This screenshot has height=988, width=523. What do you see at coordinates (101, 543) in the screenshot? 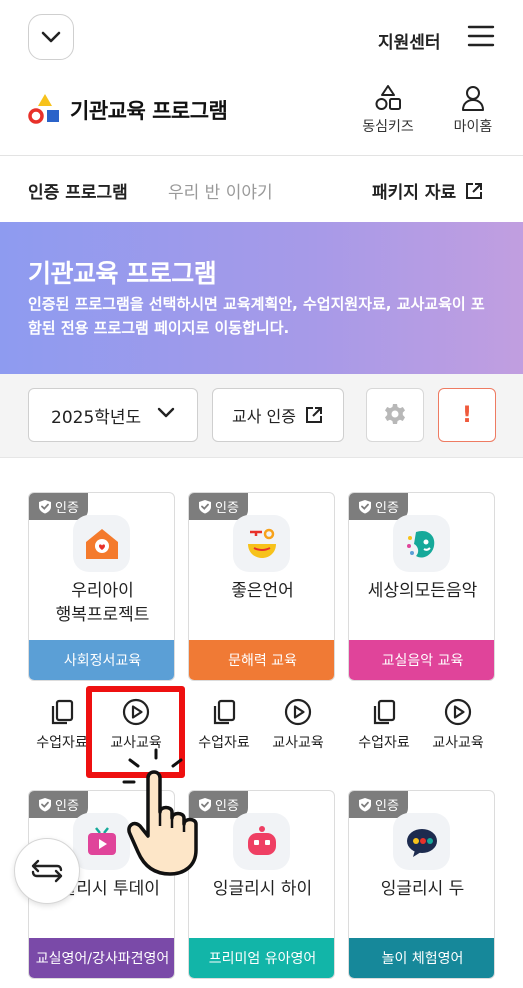
I see `house-heart-icon` at bounding box center [101, 543].